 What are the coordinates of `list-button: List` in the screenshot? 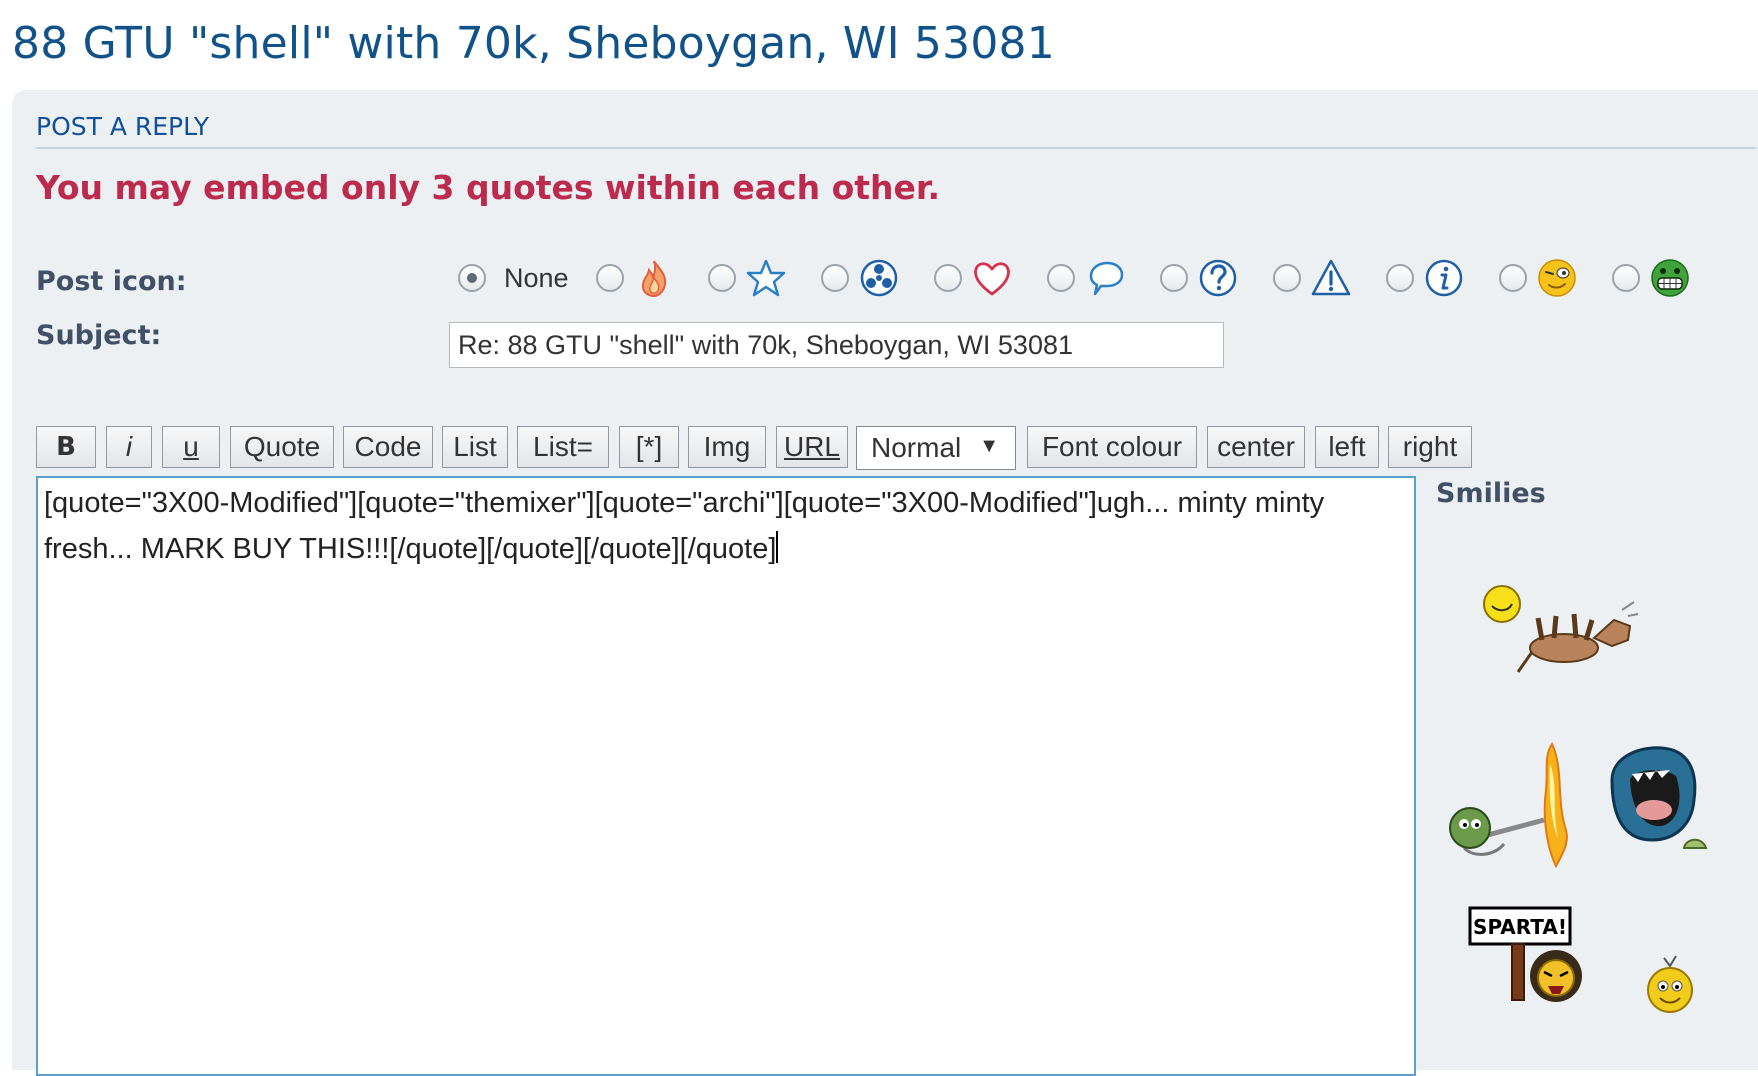 It's located at (475, 447).